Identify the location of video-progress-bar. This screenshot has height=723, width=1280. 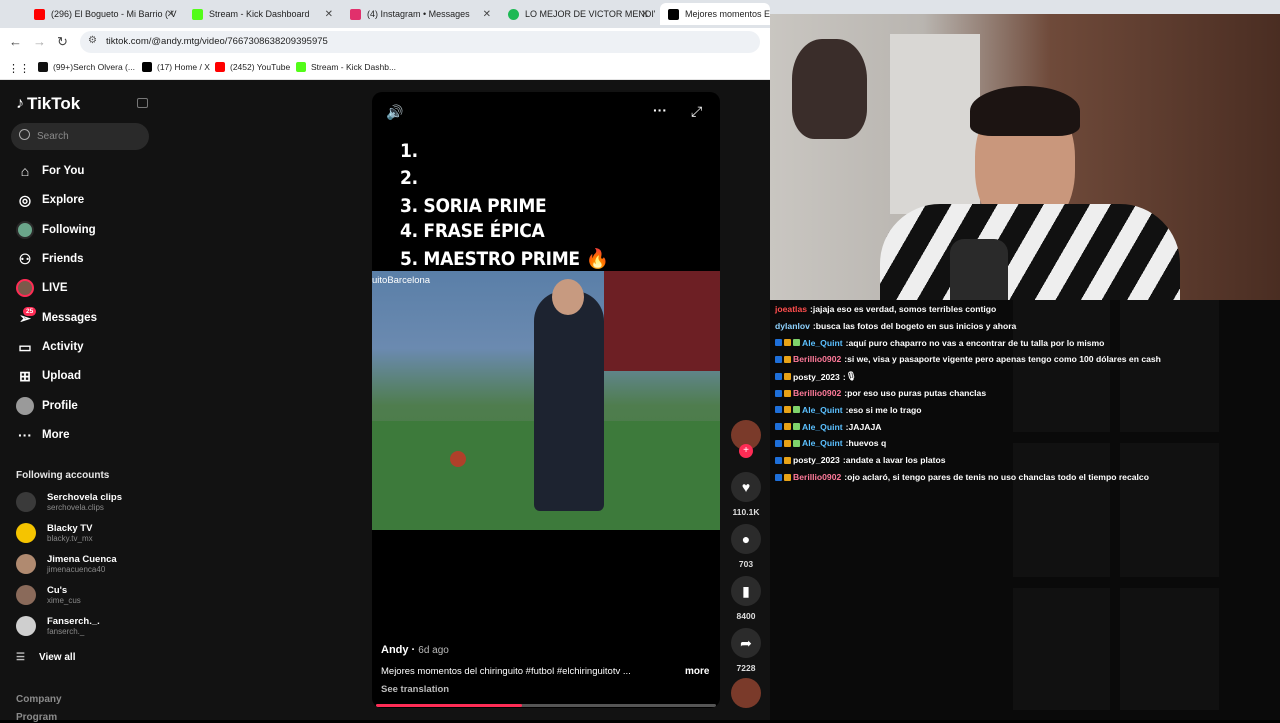
(546, 705).